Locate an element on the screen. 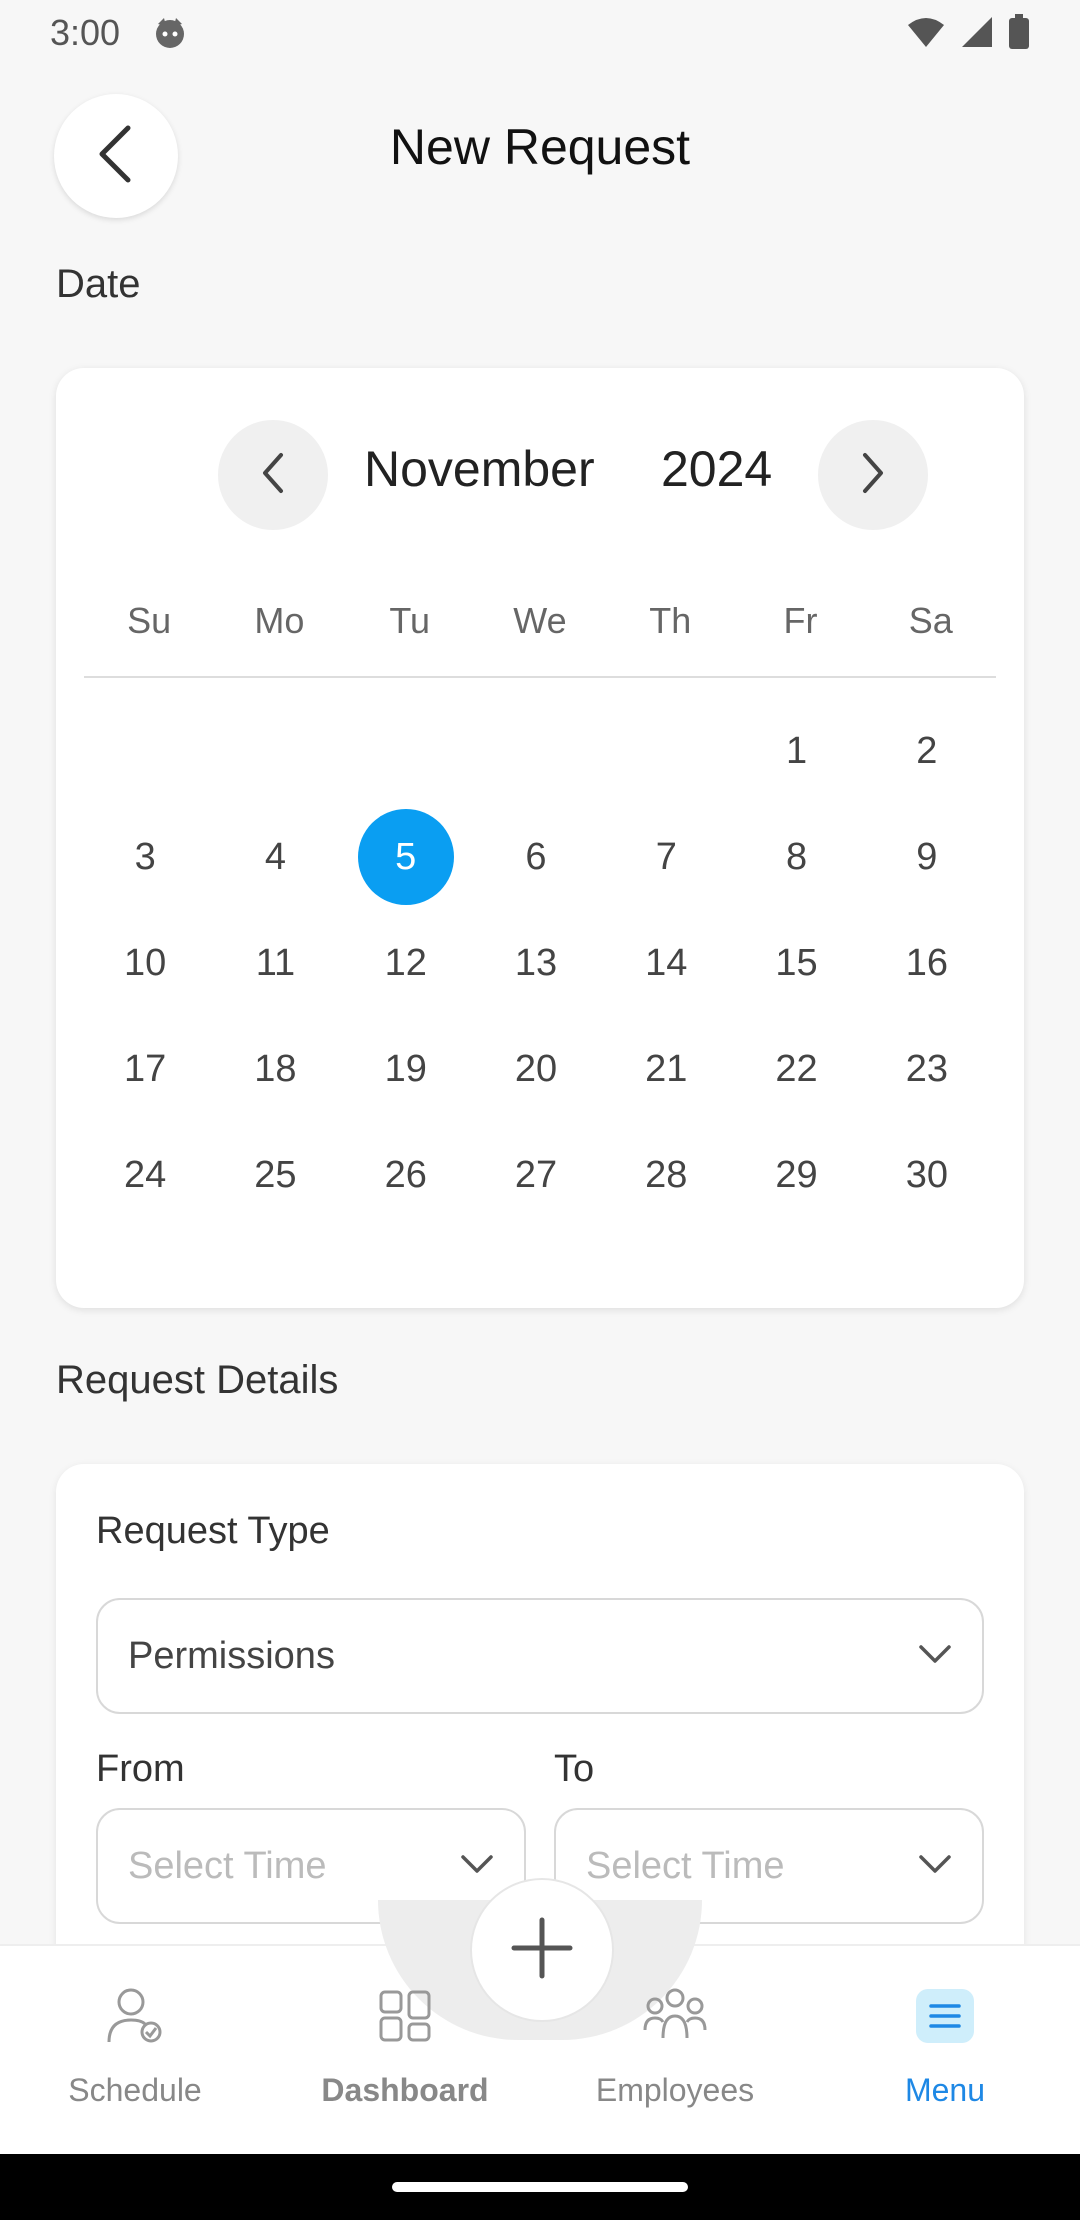  status-time: 3:00 is located at coordinates (85, 32).